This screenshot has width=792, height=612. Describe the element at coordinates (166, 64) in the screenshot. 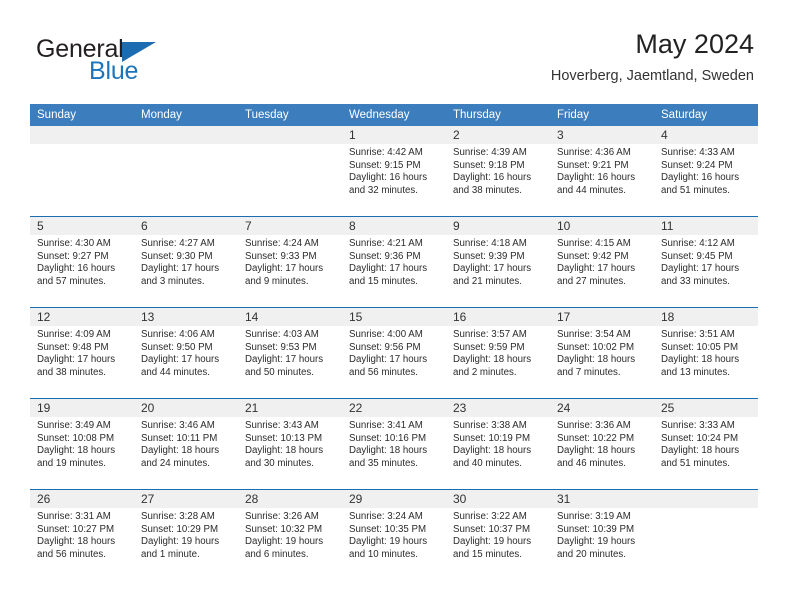

I see `brand-logo: General Blue` at that location.